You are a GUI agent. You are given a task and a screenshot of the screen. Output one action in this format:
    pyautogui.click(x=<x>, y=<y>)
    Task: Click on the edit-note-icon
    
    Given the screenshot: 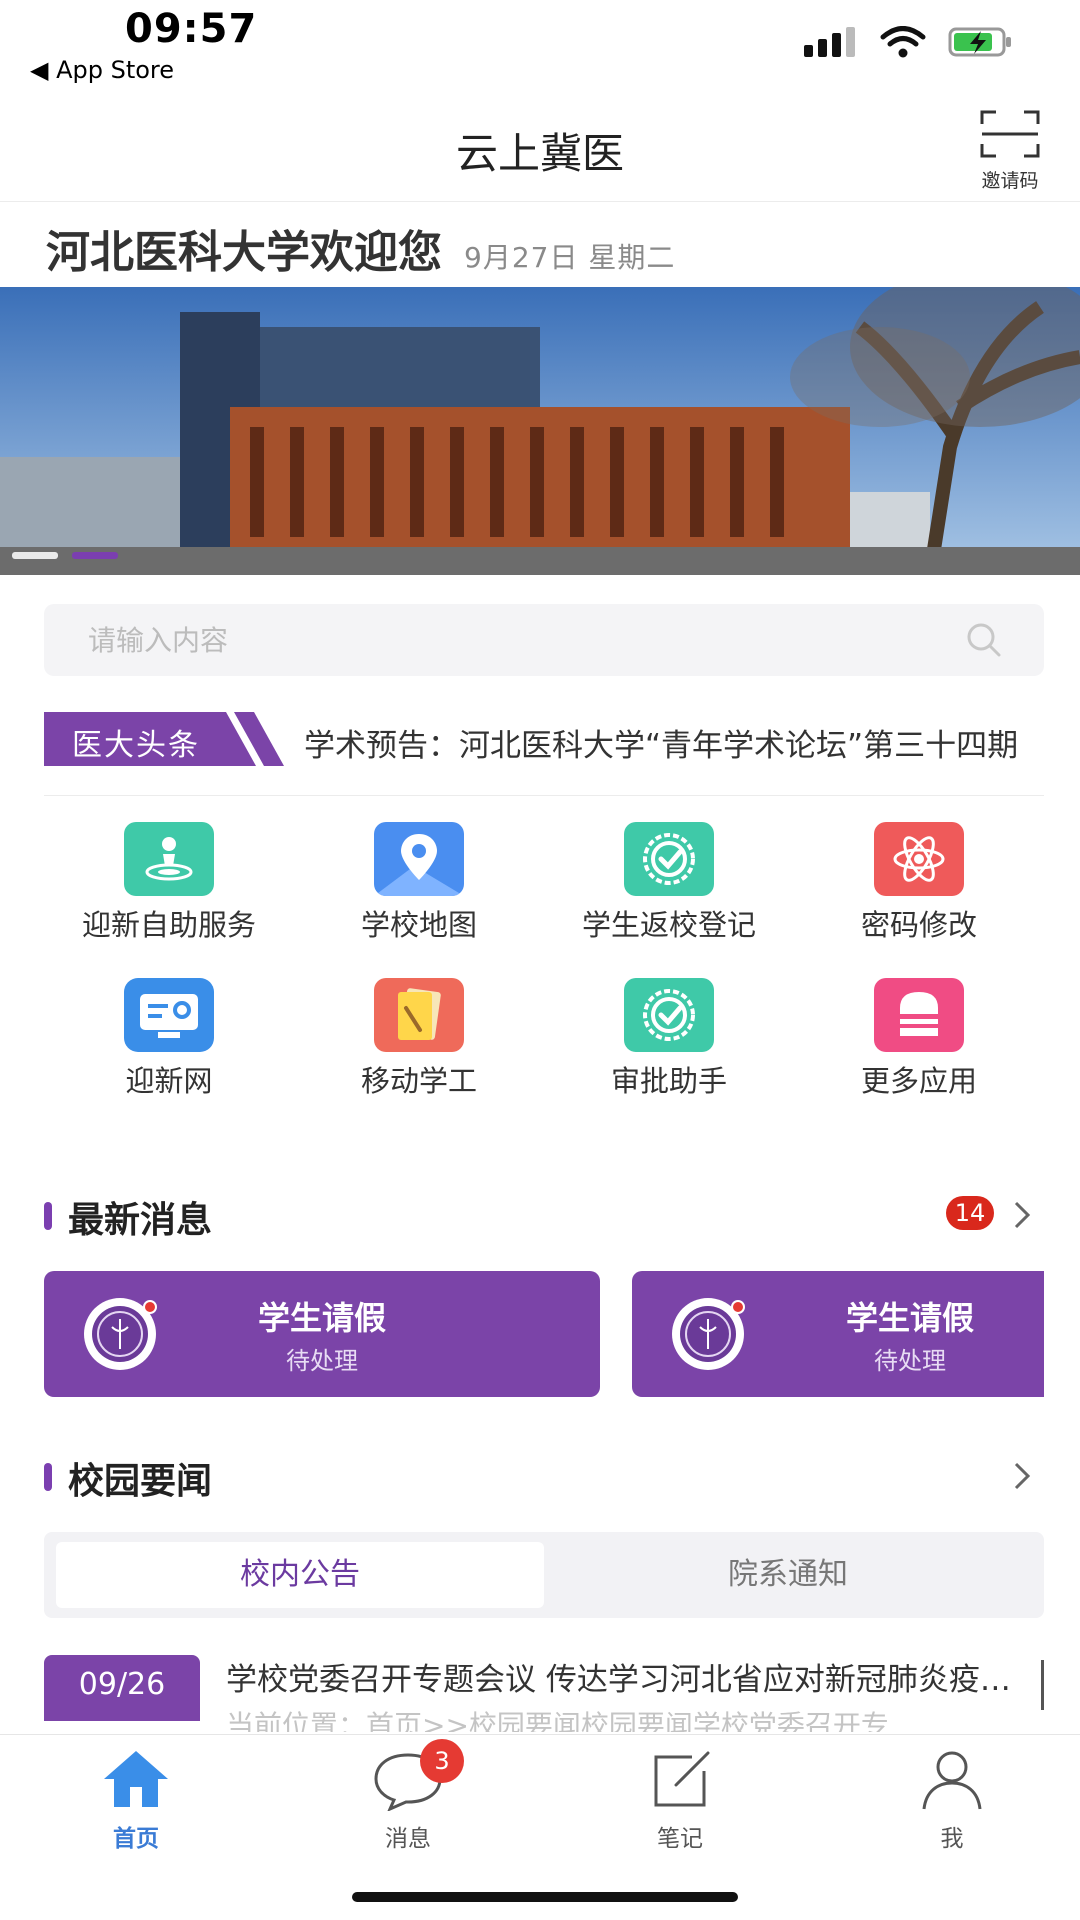 What is the action you would take?
    pyautogui.click(x=682, y=1779)
    